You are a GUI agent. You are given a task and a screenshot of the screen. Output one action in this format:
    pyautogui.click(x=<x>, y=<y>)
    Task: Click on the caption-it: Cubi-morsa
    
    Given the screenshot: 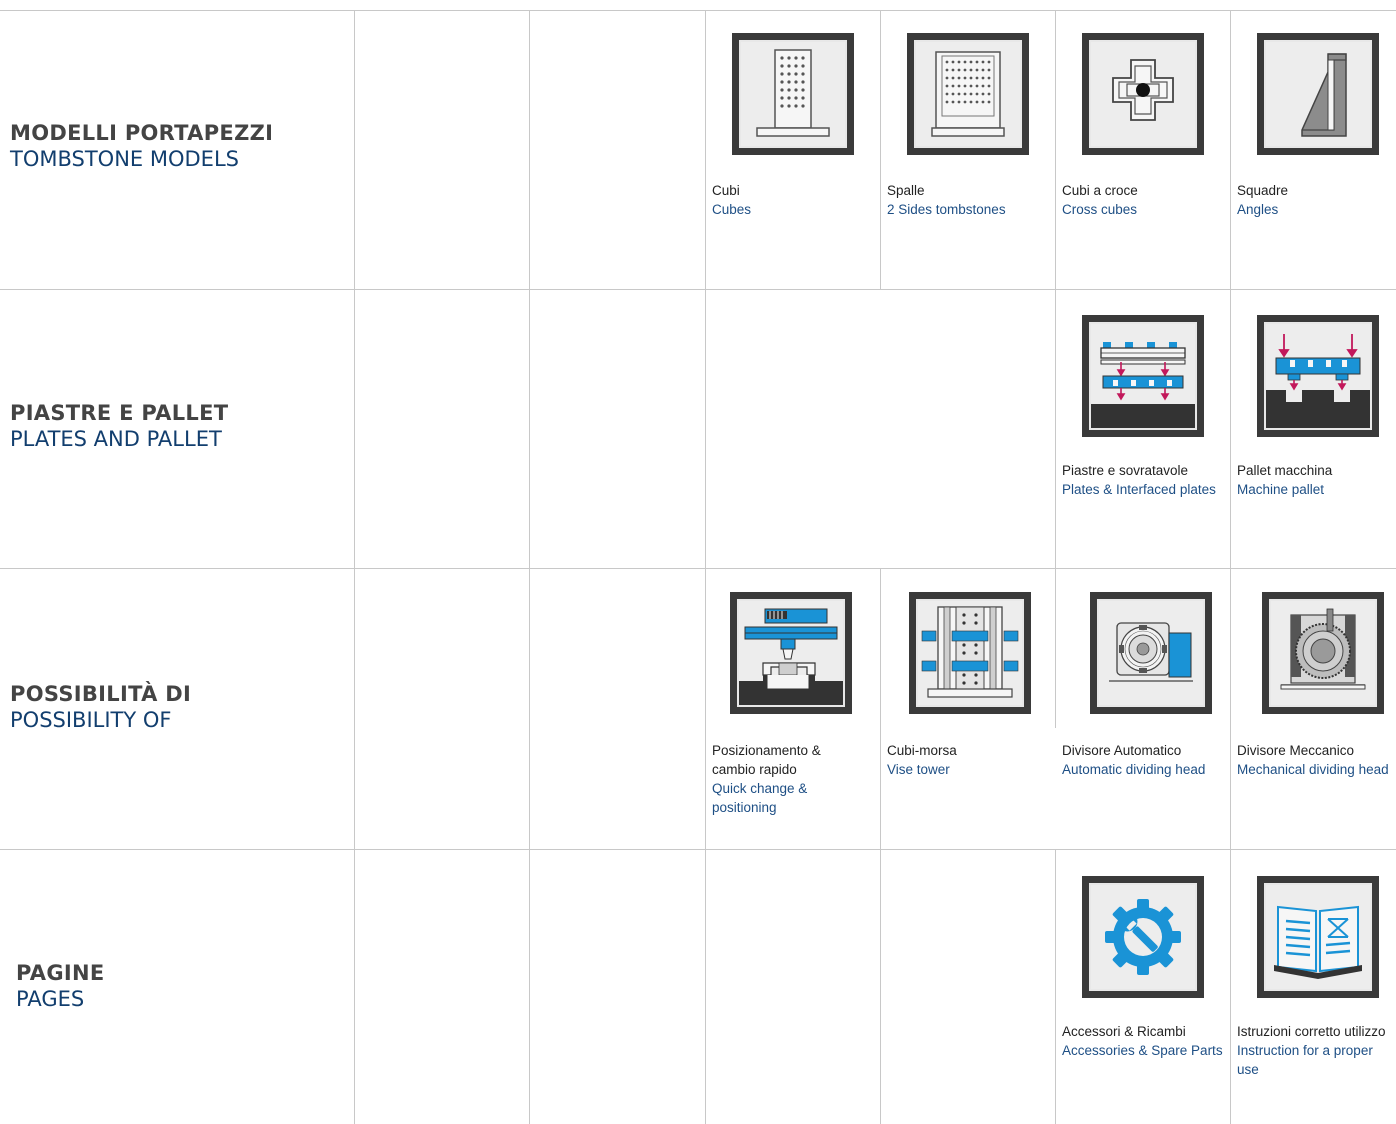 What is the action you would take?
    pyautogui.click(x=922, y=750)
    